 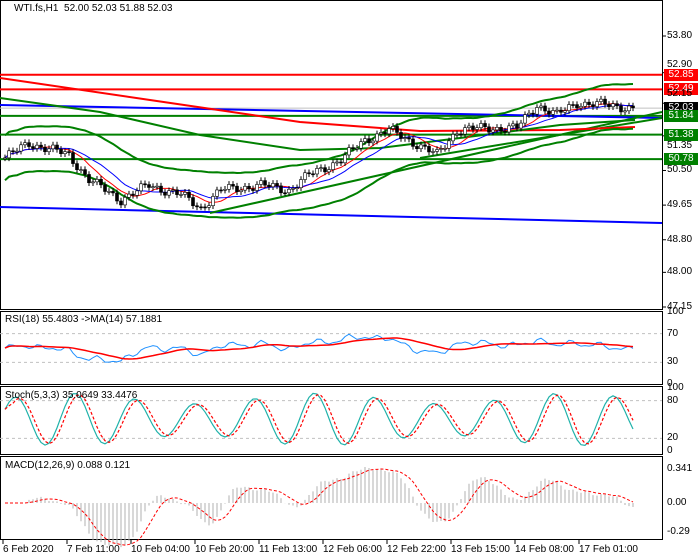 What do you see at coordinates (93, 549) in the screenshot?
I see `time-axis-label: 7 Feb 11:00` at bounding box center [93, 549].